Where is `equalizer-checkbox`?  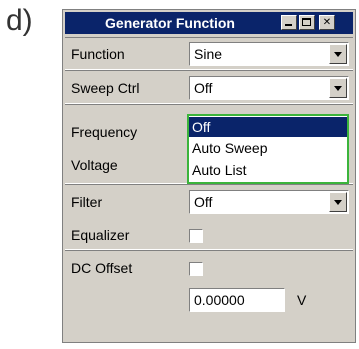 equalizer-checkbox is located at coordinates (196, 236).